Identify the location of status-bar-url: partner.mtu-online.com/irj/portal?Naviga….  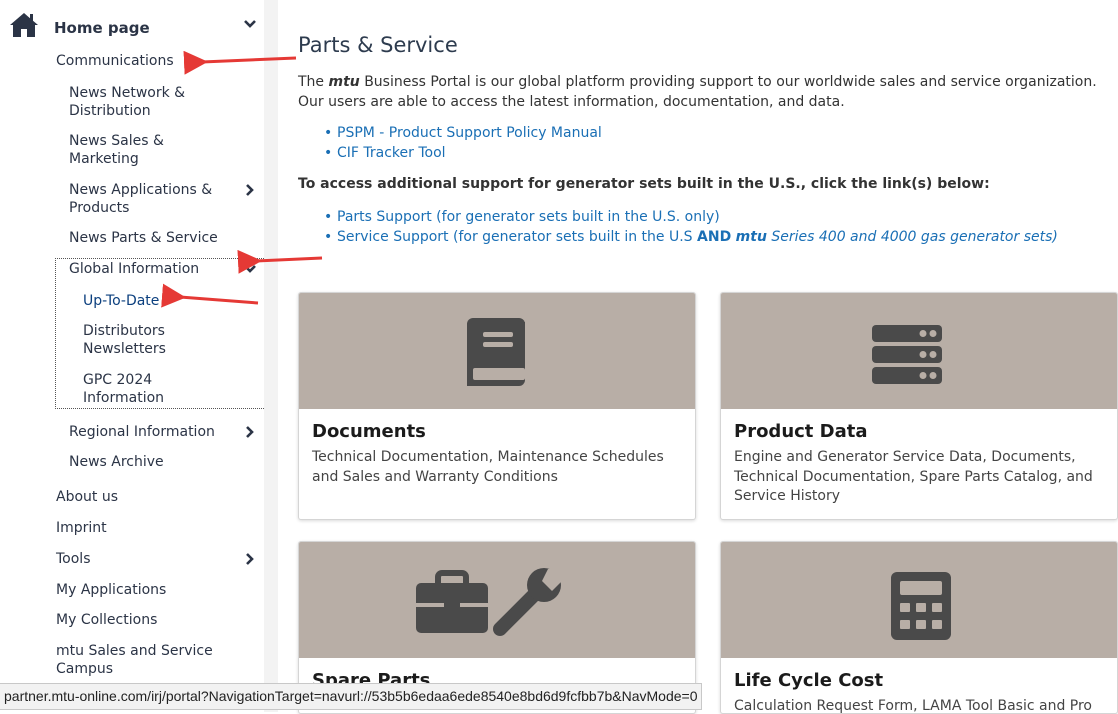
(351, 696).